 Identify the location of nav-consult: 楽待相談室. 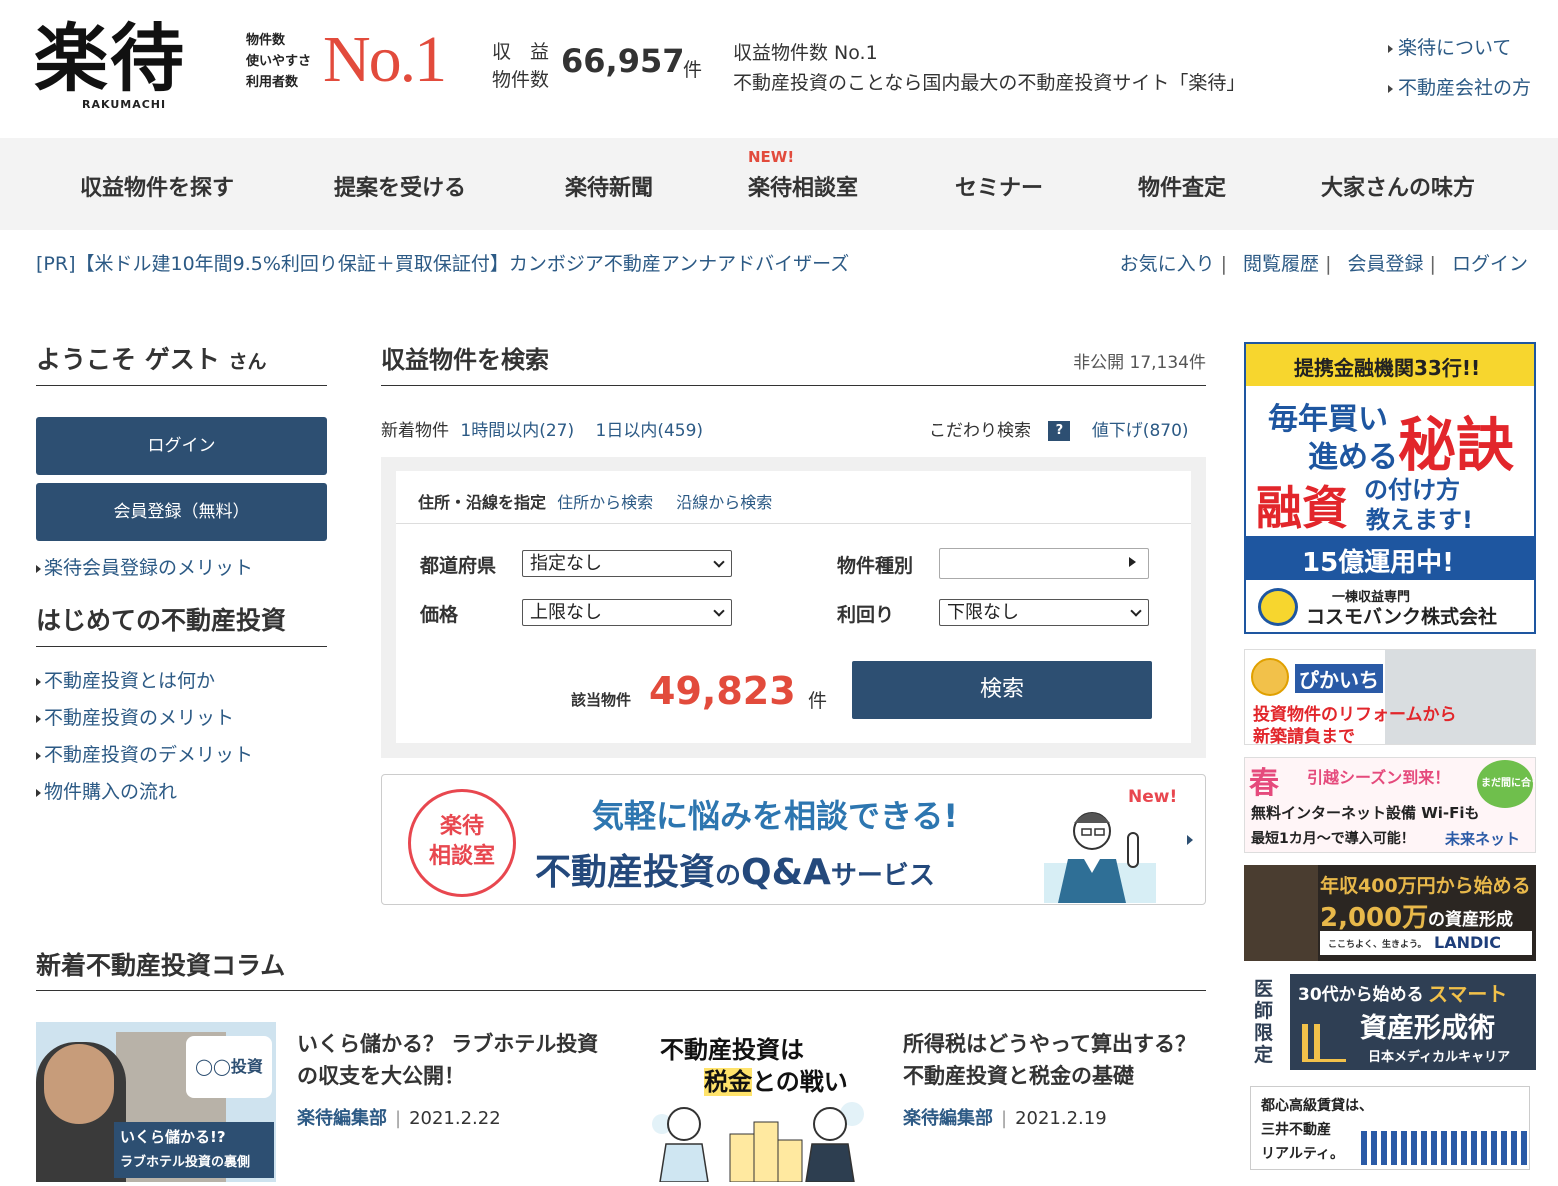
(803, 186).